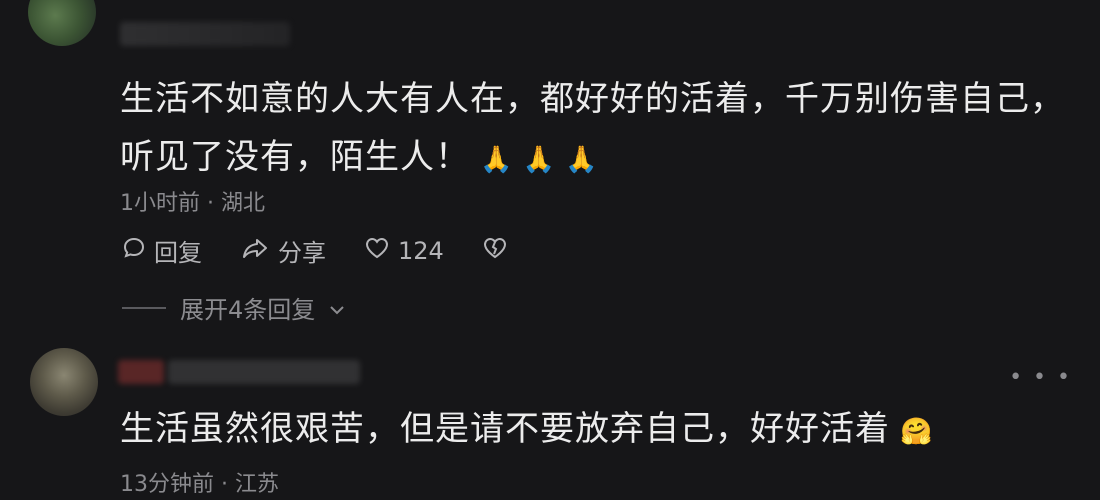 This screenshot has height=500, width=1100. I want to click on like-button: 124, so click(404, 250).